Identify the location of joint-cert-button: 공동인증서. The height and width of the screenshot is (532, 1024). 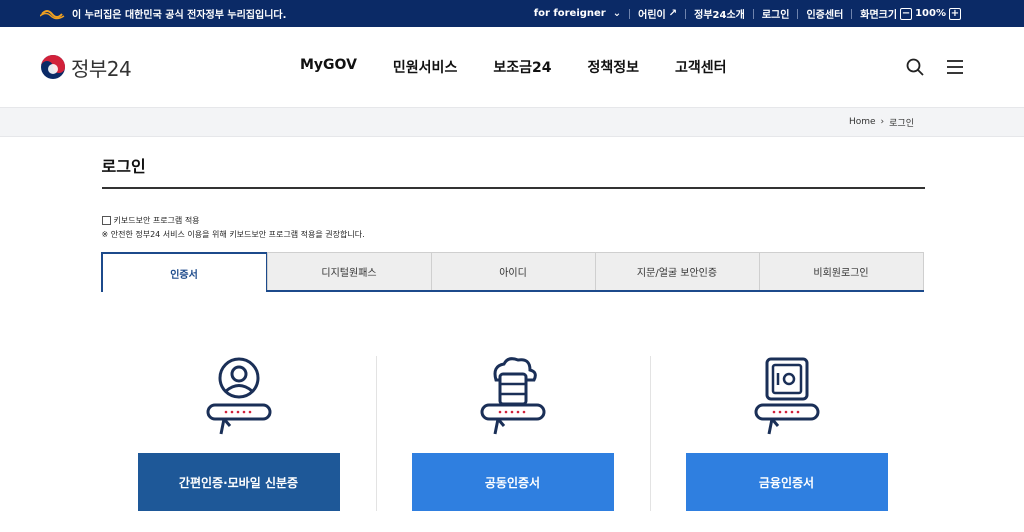
(512, 482).